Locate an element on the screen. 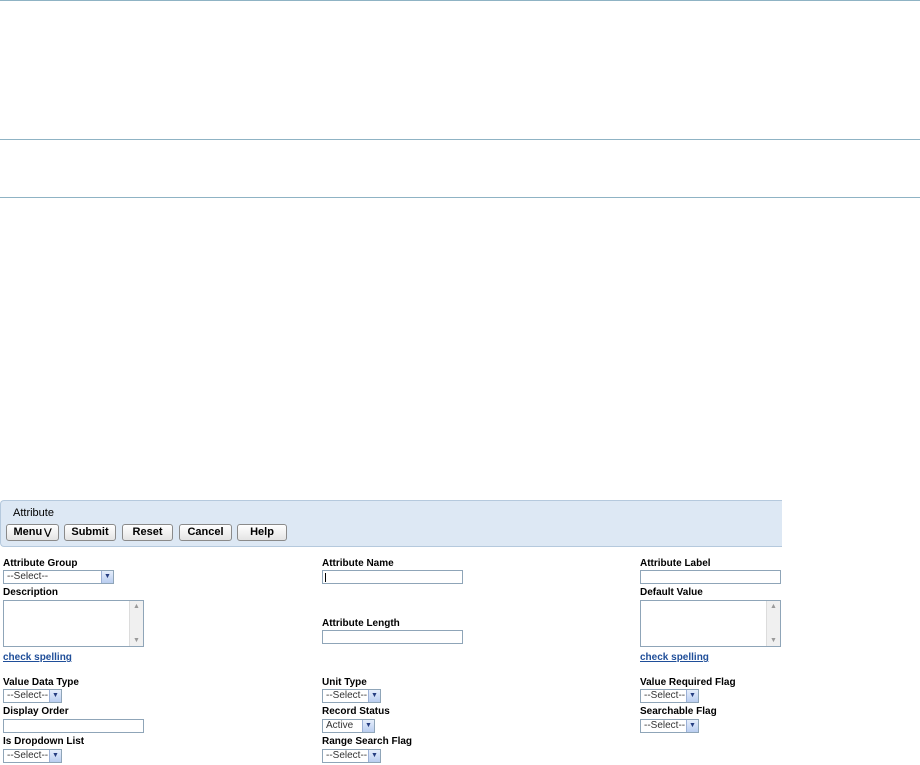  attribute-group-select: --Select-- ▼ is located at coordinates (58, 577).